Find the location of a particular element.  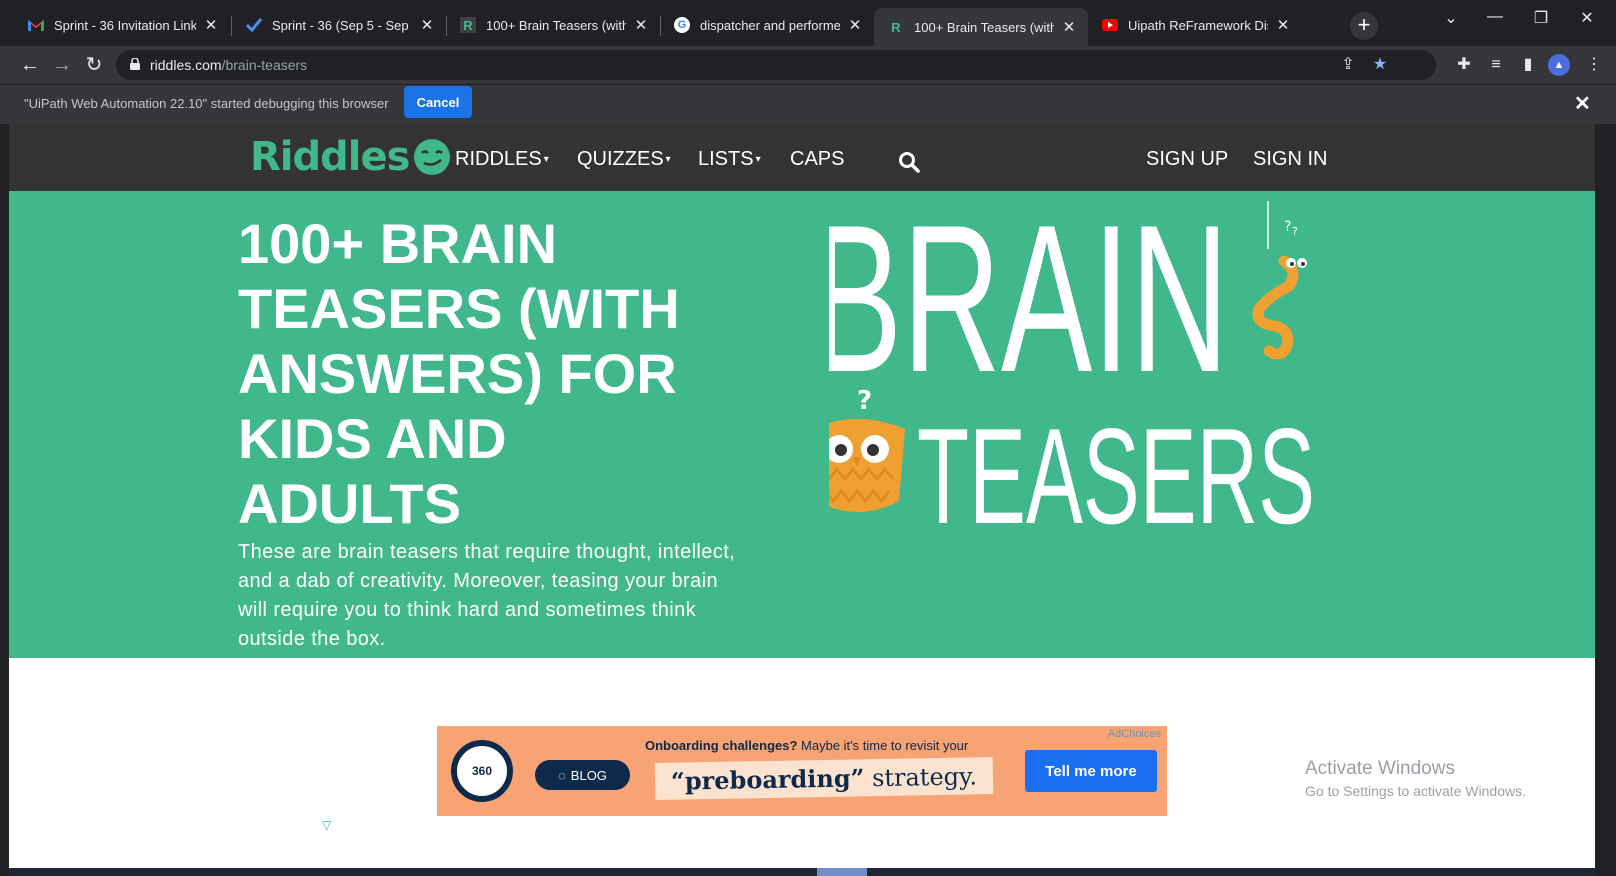

ad-360-logo: 360 is located at coordinates (482, 771).